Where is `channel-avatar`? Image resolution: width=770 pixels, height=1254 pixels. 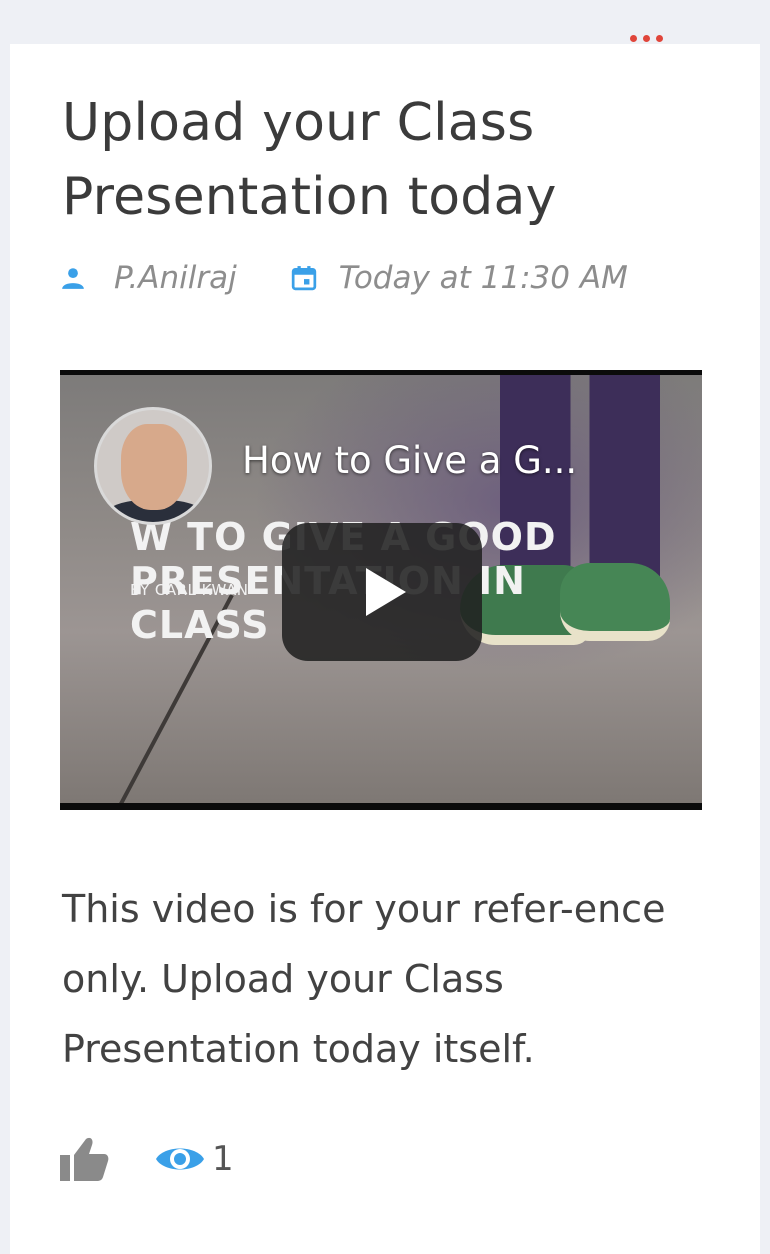 channel-avatar is located at coordinates (153, 466).